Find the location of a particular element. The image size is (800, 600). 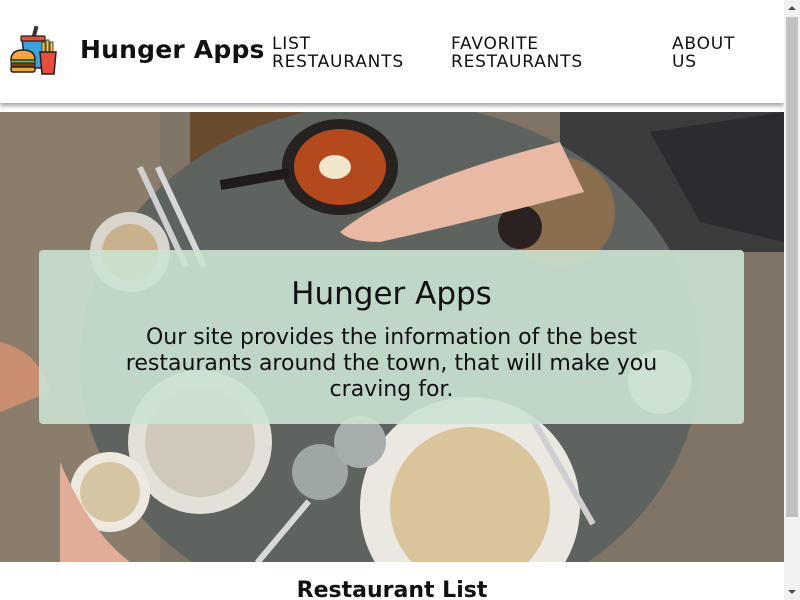

vertical-scrollbar is located at coordinates (792, 300).